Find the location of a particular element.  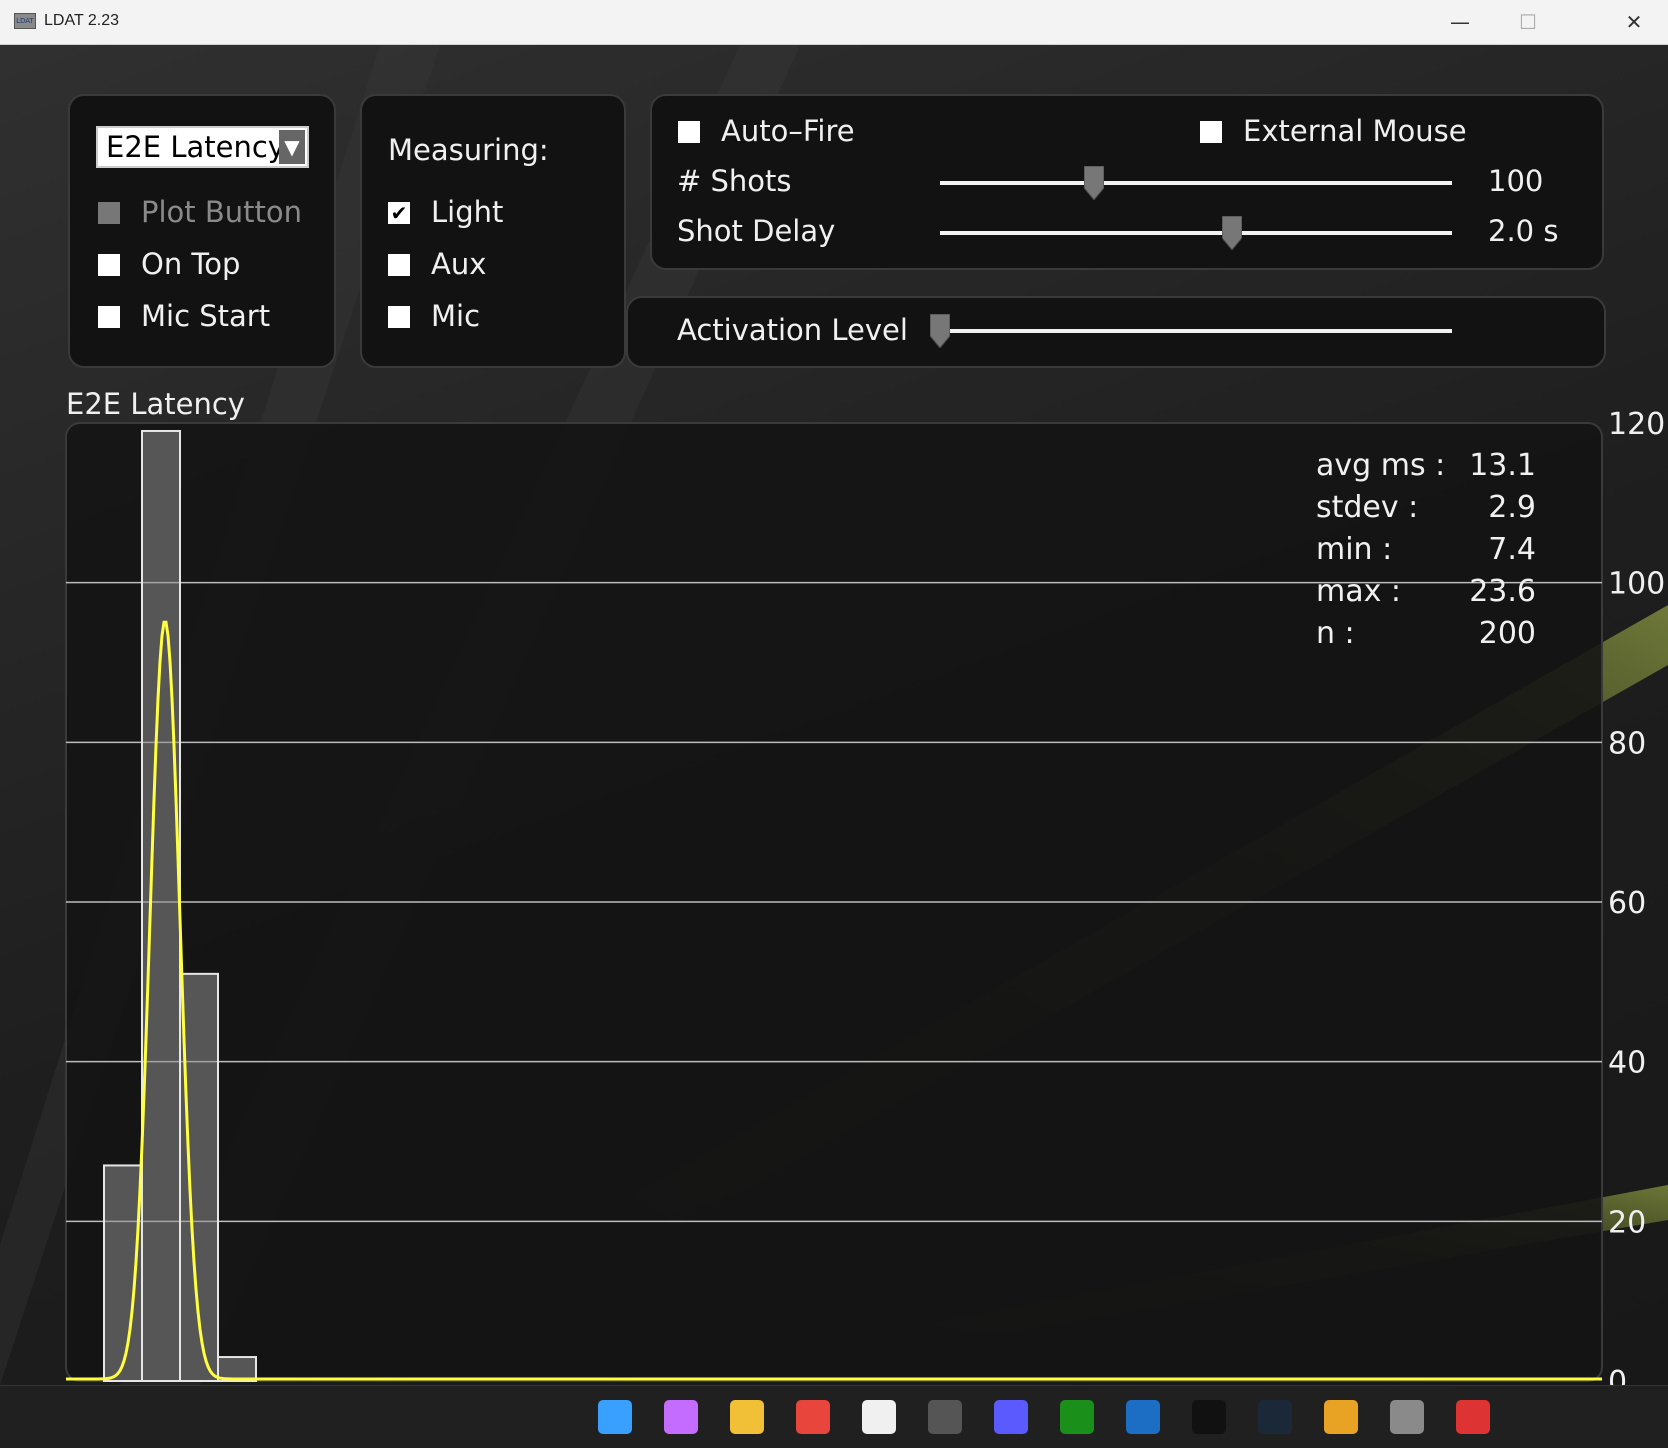

auto-fire-label: Auto–Fire is located at coordinates (788, 131).